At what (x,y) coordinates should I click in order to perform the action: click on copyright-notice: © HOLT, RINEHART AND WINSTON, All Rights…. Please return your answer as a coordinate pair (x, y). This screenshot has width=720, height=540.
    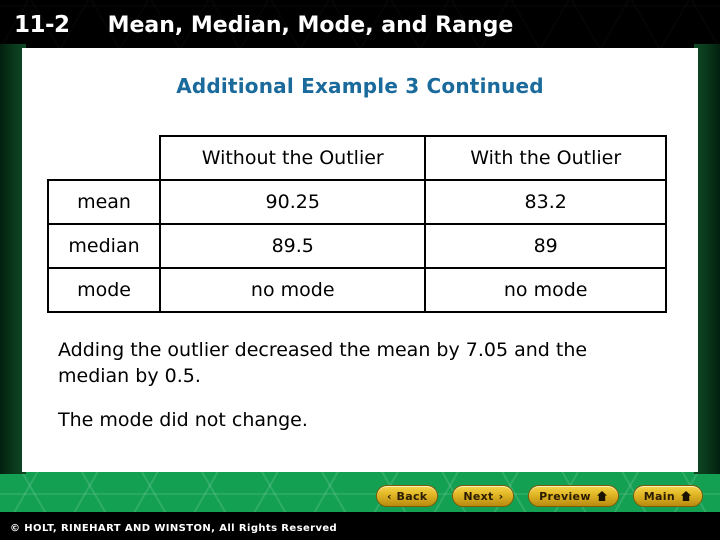
    Looking at the image, I should click on (174, 528).